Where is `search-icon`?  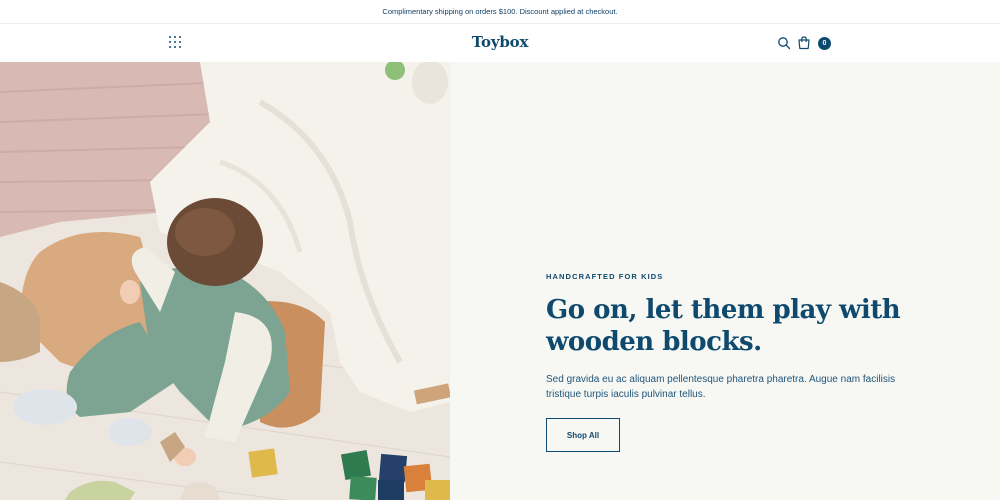
search-icon is located at coordinates (784, 43).